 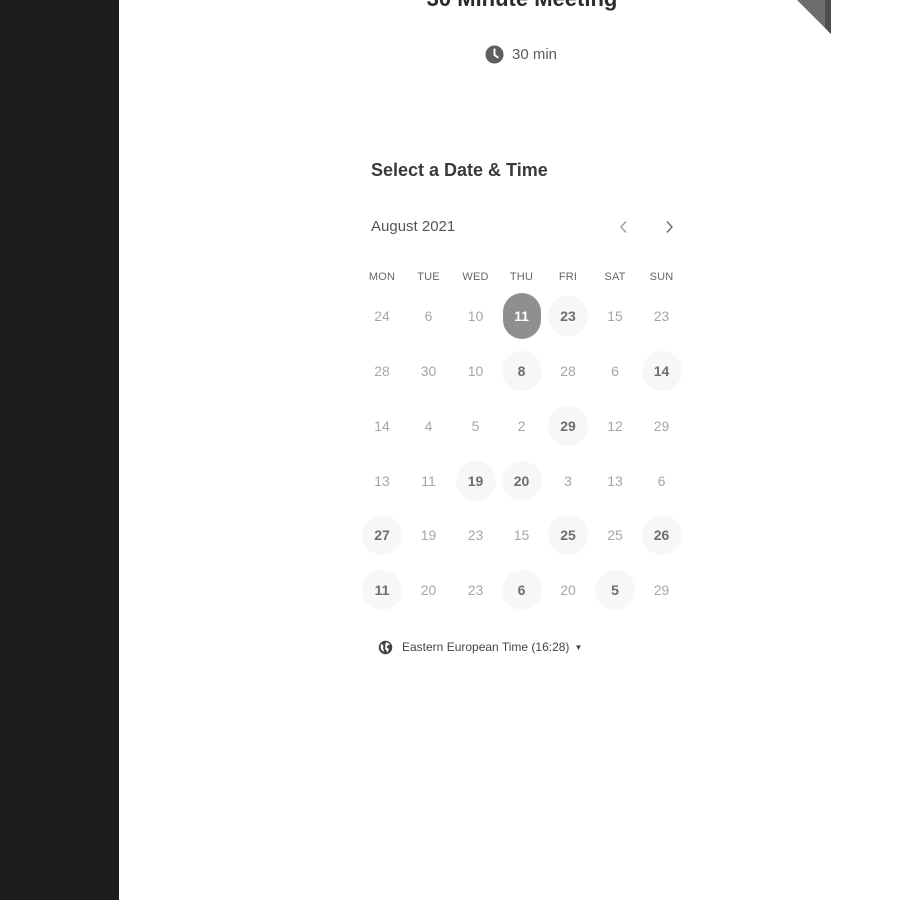 What do you see at coordinates (413, 226) in the screenshot?
I see `month-label: August 2021` at bounding box center [413, 226].